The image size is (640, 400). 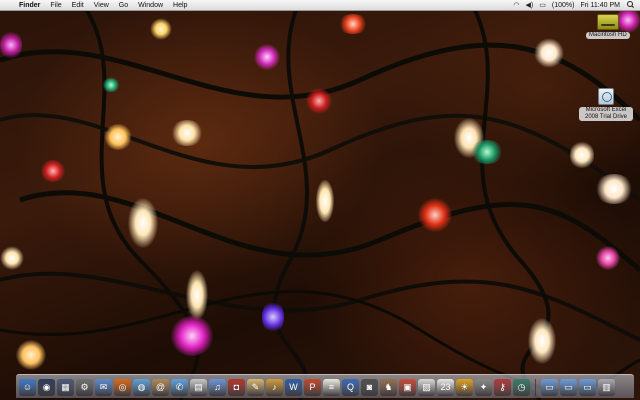 I want to click on disk-image-icon, so click(x=606, y=96).